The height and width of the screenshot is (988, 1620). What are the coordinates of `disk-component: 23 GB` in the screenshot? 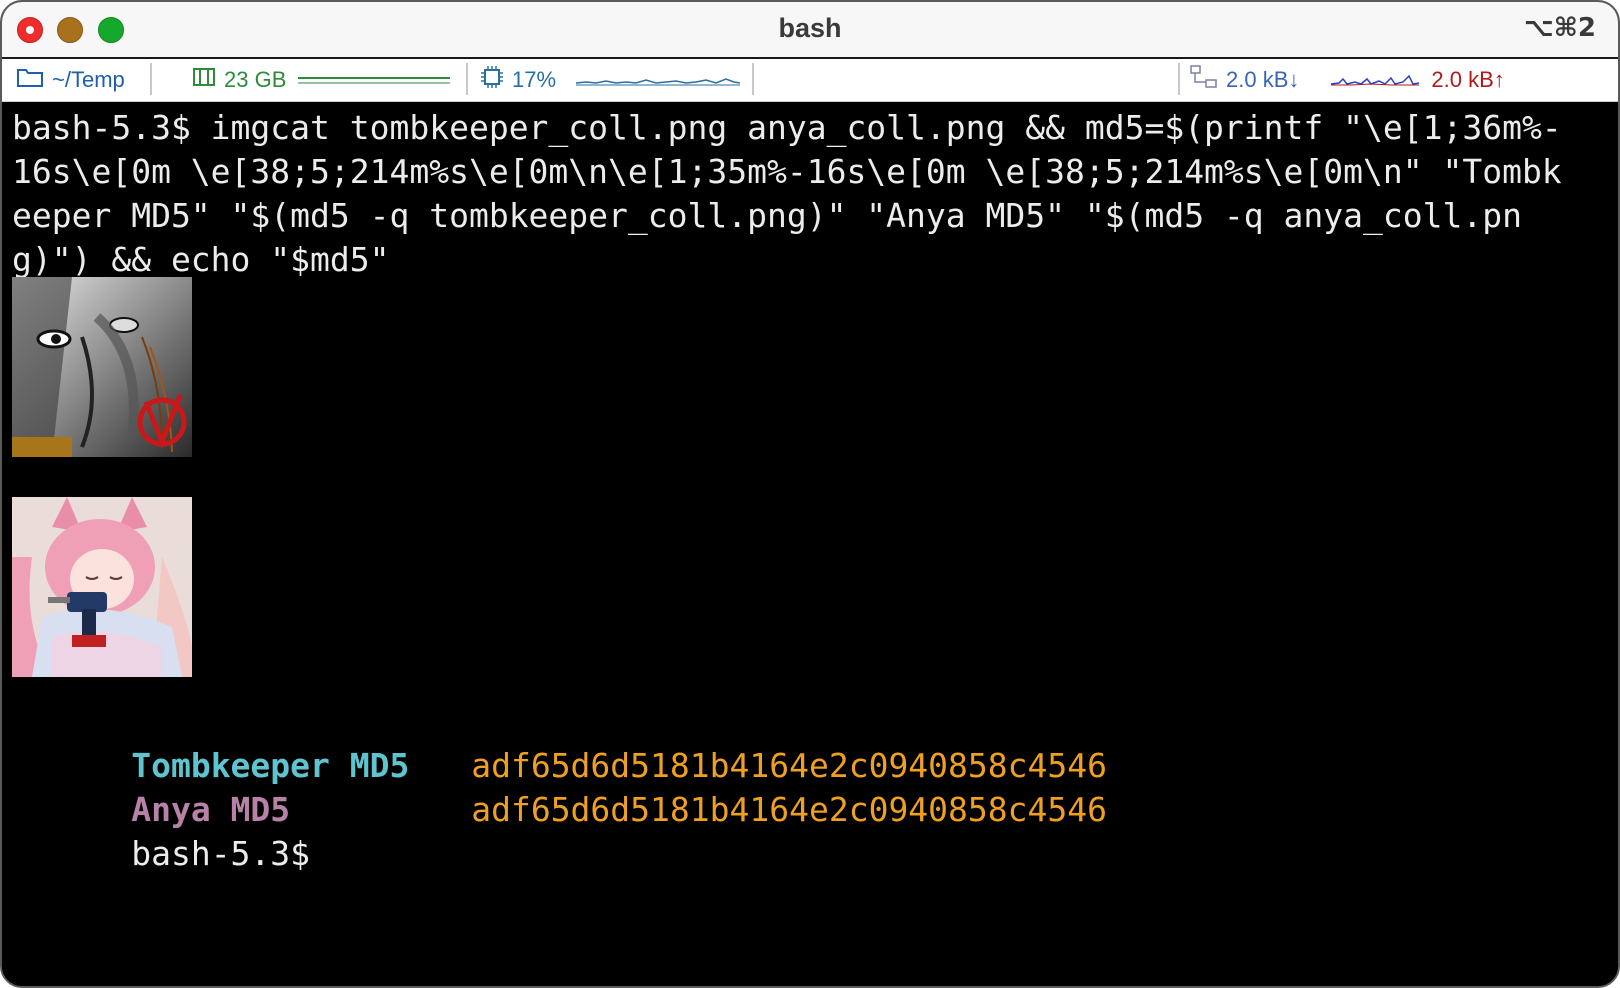 It's located at (321, 80).